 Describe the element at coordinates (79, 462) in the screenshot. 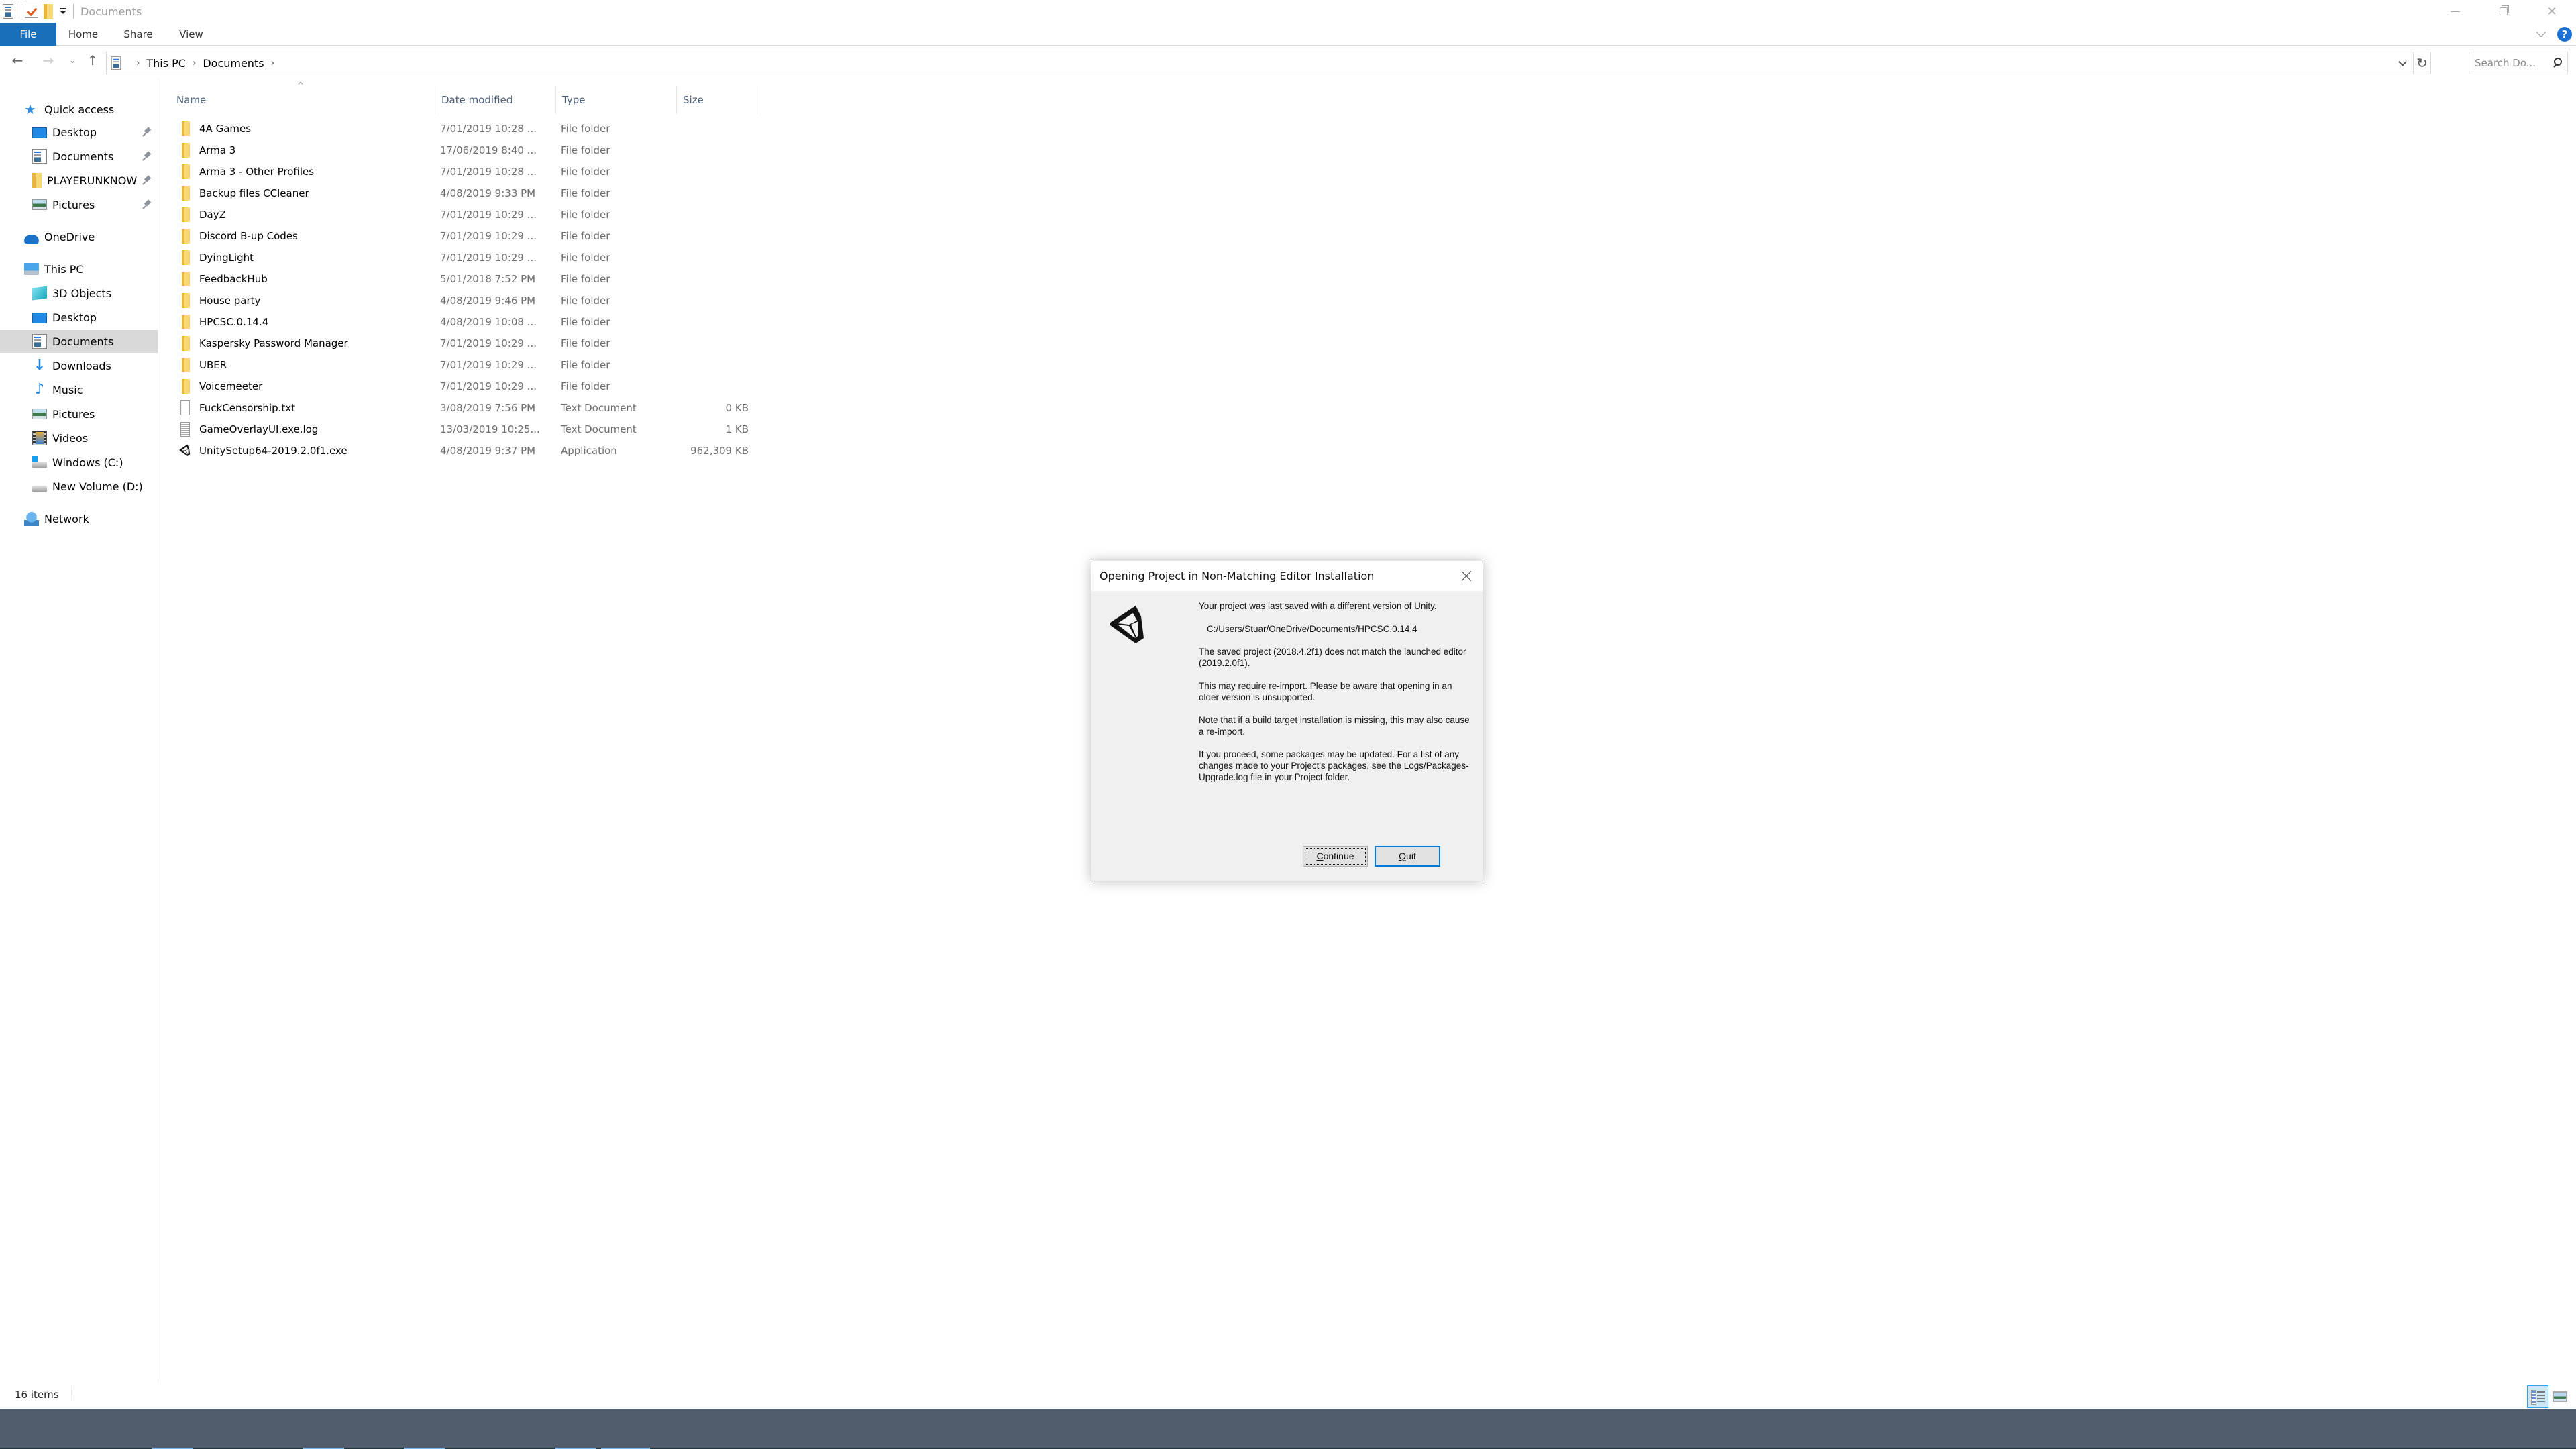

I see `nav-item-windows-c: Windows (C:)` at that location.